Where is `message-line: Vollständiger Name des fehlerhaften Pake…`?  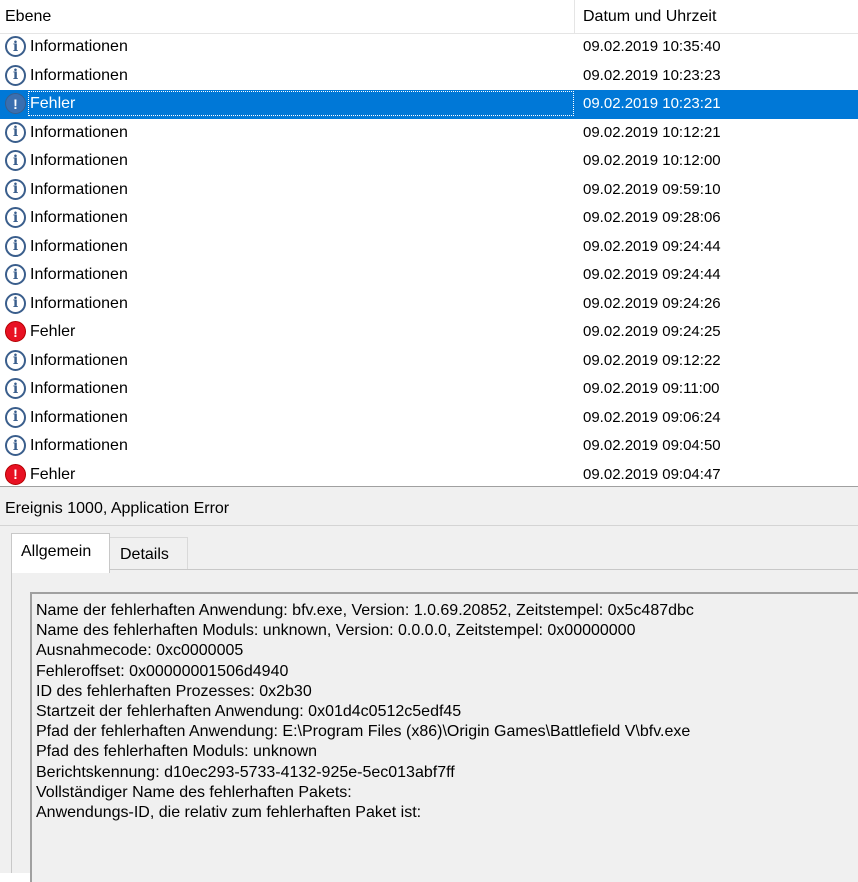
message-line: Vollständiger Name des fehlerhaften Pake… is located at coordinates (194, 792).